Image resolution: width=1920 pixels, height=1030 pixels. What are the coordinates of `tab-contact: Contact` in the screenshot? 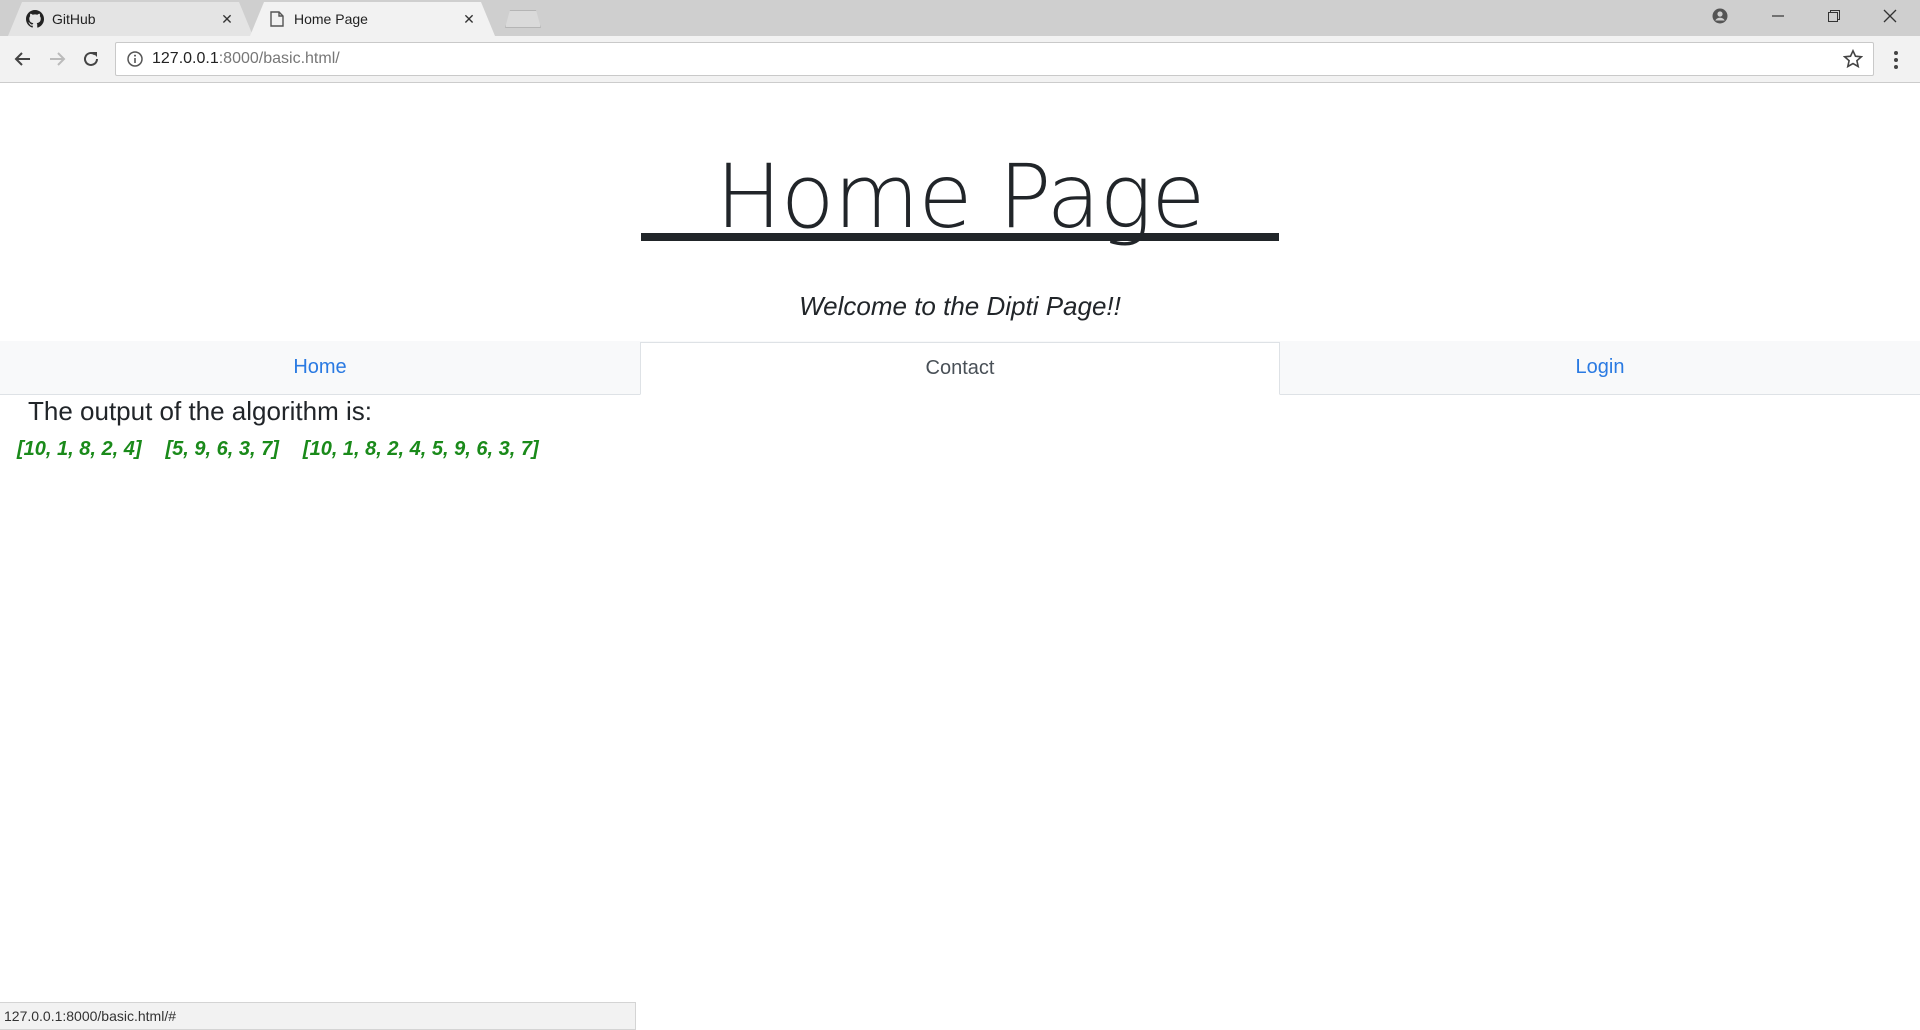 It's located at (960, 368).